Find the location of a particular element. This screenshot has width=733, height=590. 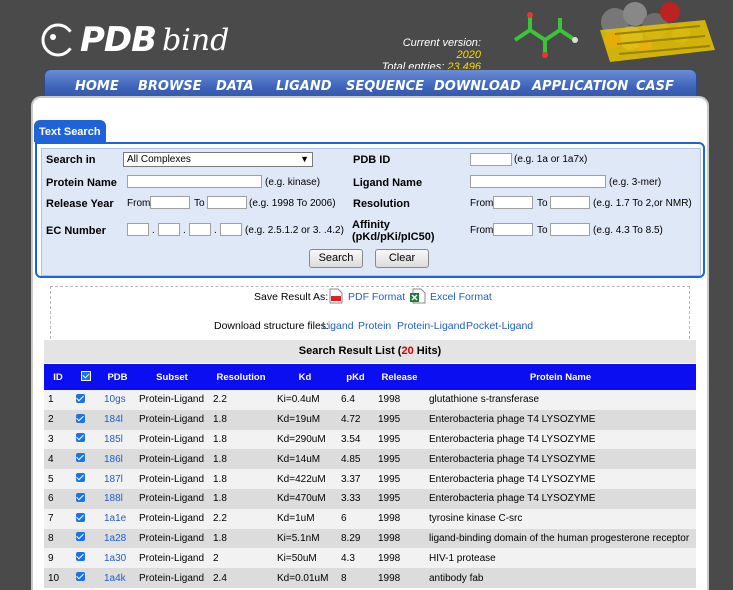

row-kd: Kd=470uM is located at coordinates (305, 498).